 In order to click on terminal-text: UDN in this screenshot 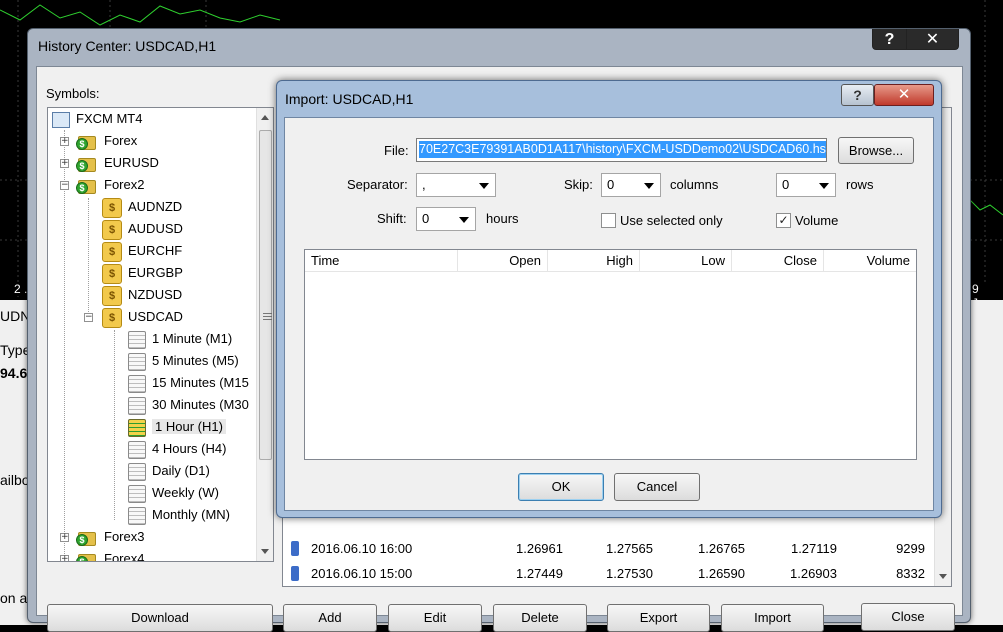, I will do `click(15, 316)`.